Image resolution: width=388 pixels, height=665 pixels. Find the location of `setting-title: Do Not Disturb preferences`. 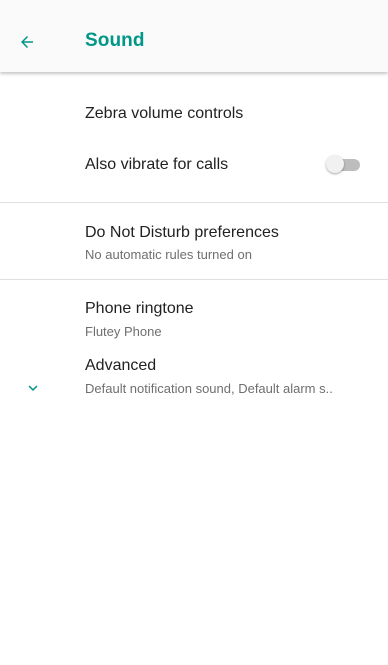

setting-title: Do Not Disturb preferences is located at coordinates (182, 232).